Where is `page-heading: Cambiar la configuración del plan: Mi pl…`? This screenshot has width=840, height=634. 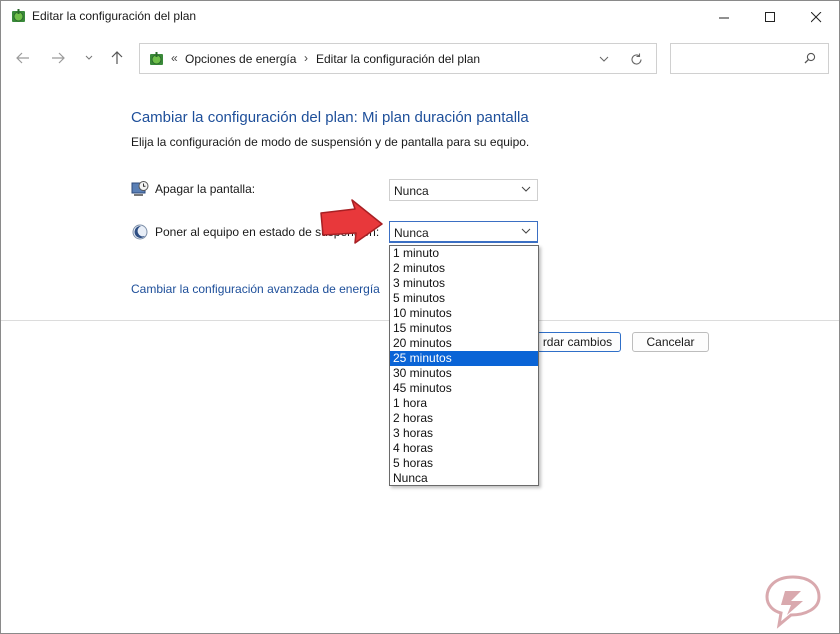 page-heading: Cambiar la configuración del plan: Mi pl… is located at coordinates (330, 117).